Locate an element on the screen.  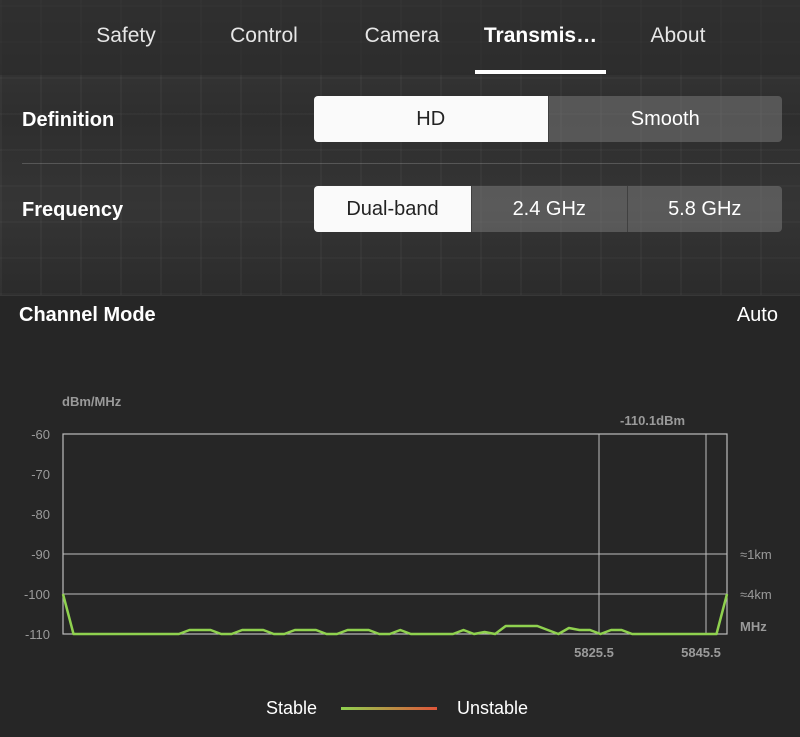
frequency-option-2-4ghz: 2.4 GHz is located at coordinates (549, 209).